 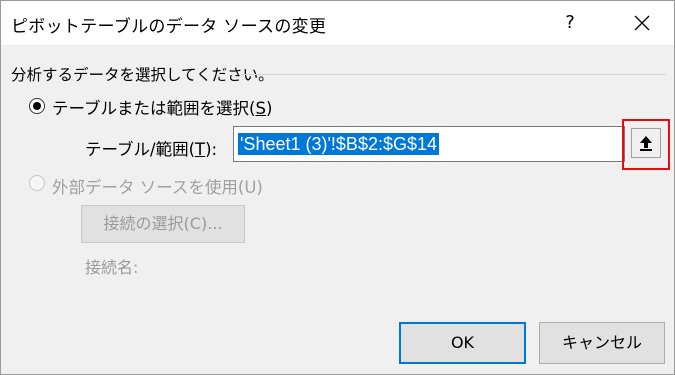 I want to click on ok-button: OK, so click(x=462, y=343).